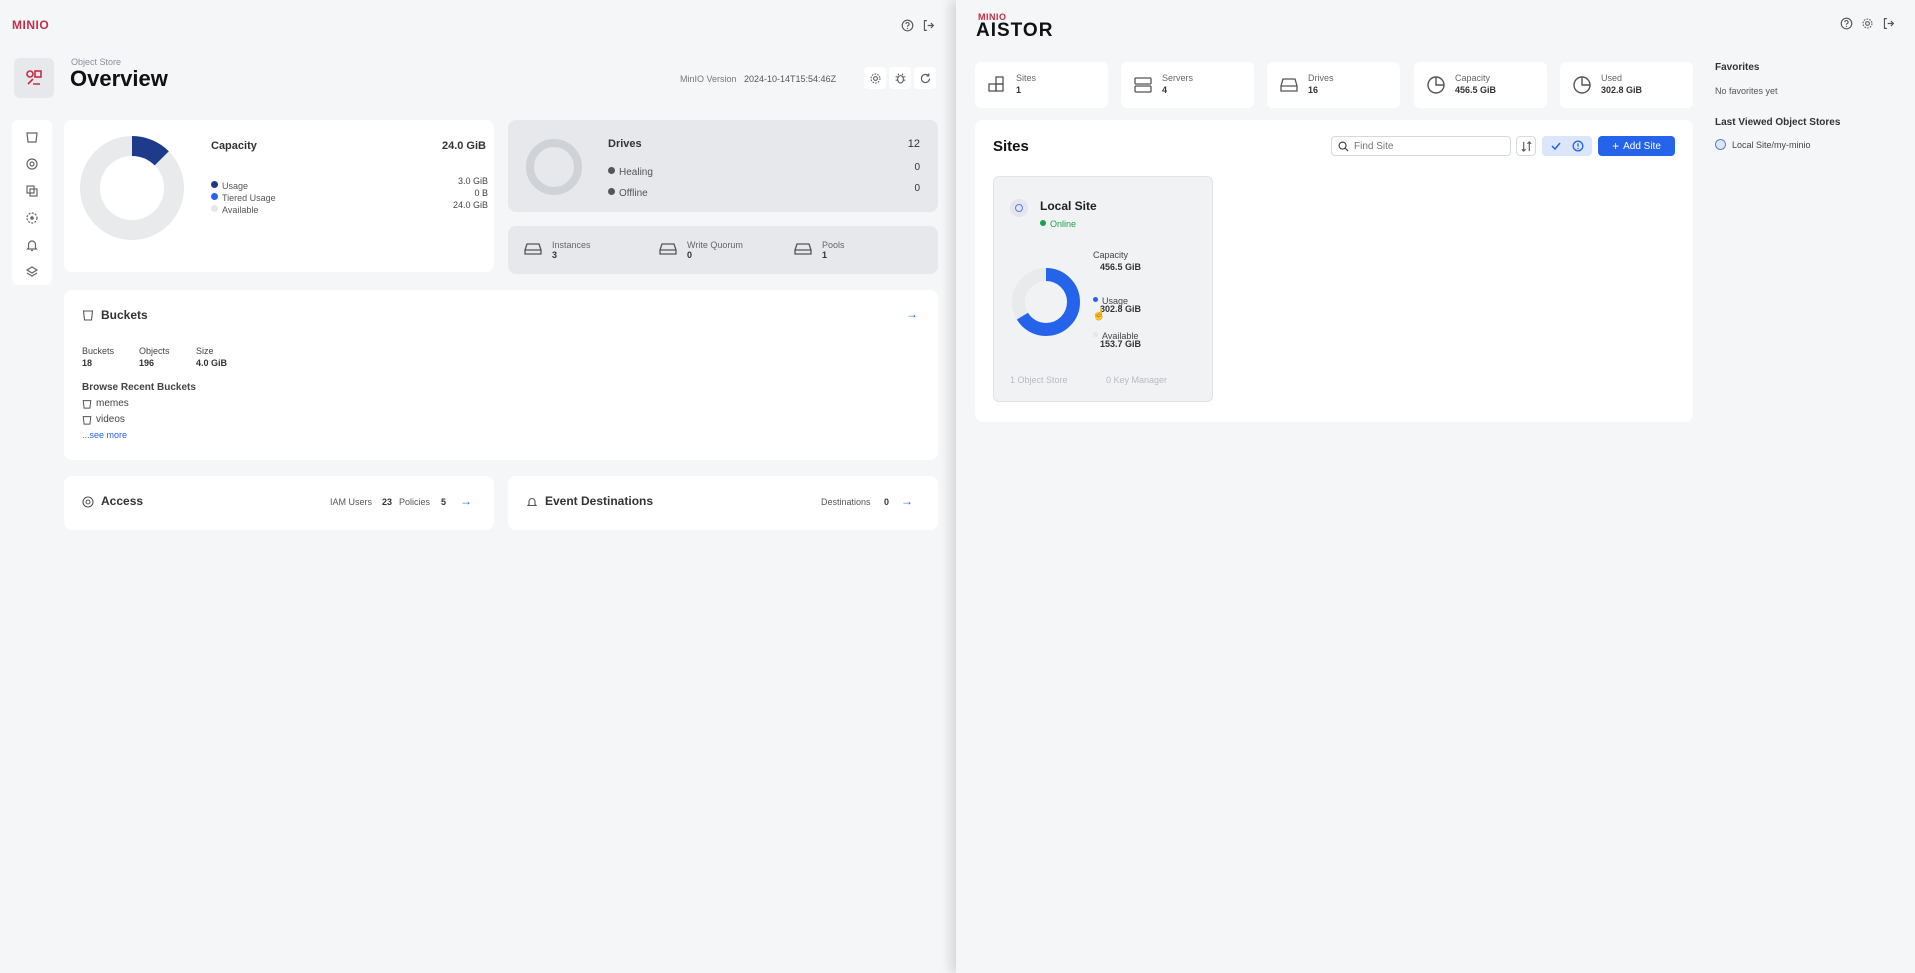 The height and width of the screenshot is (973, 1915). Describe the element at coordinates (466, 501) in the screenshot. I see `access-arrow-icon: →` at that location.